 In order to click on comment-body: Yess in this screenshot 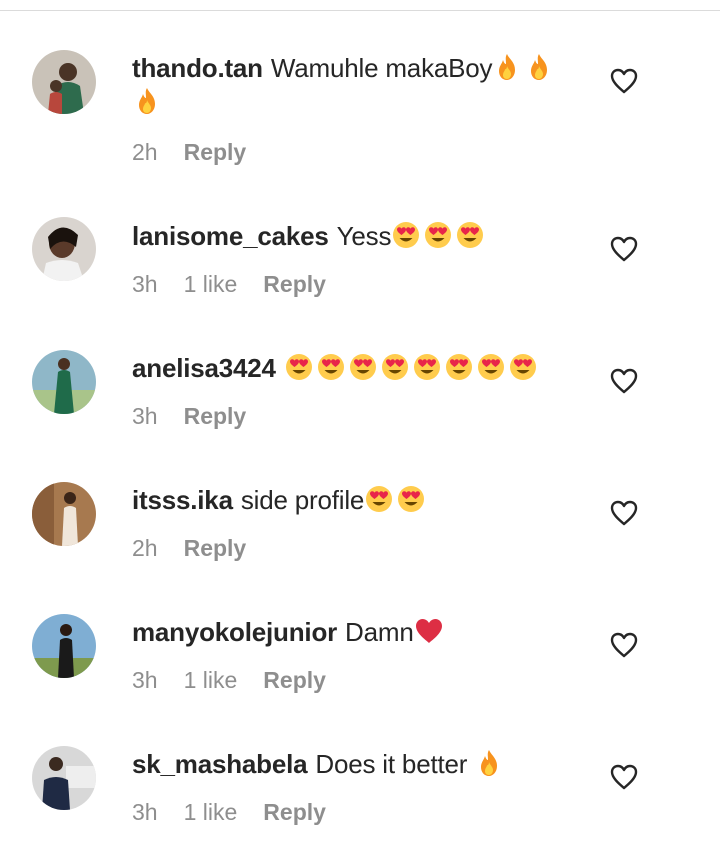, I will do `click(364, 236)`.